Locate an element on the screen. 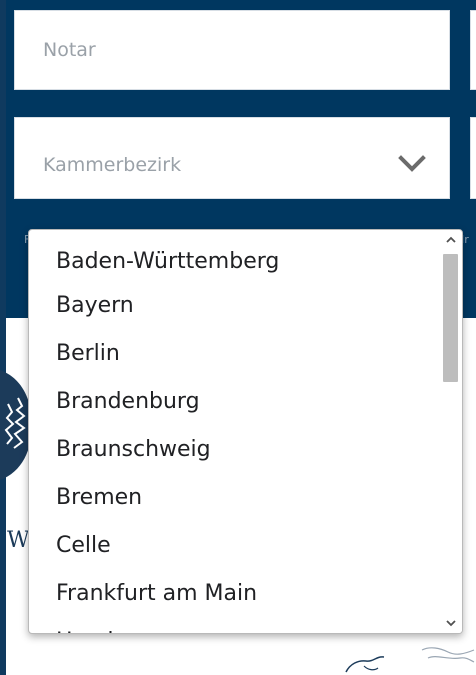 This screenshot has width=476, height=675. kammerbezirk-select: Kammerbezirk is located at coordinates (232, 158).